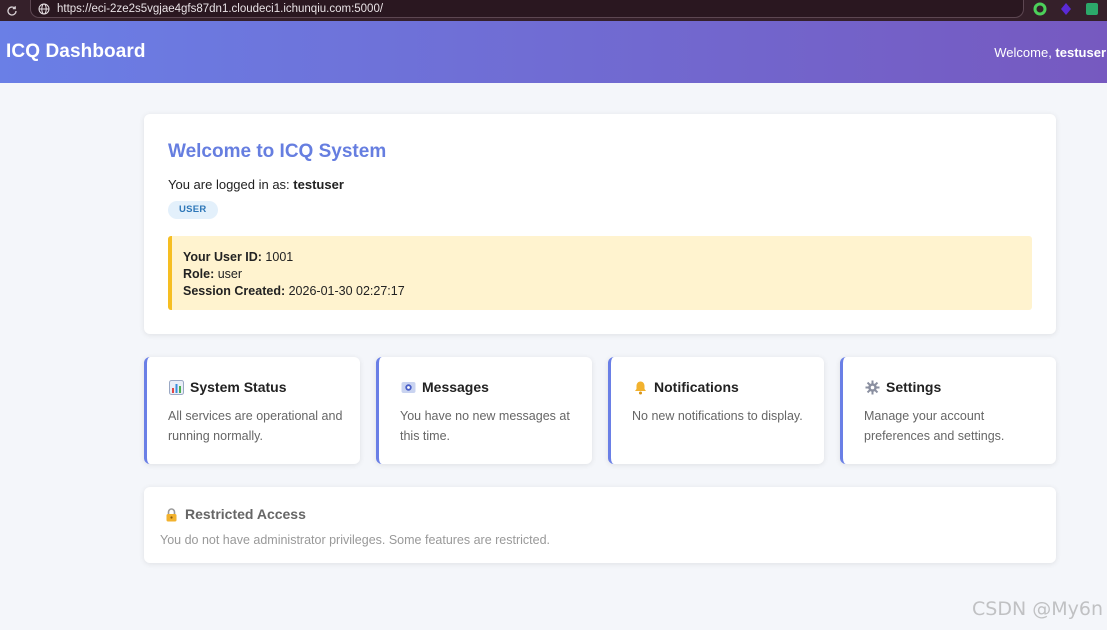 The image size is (1107, 630). I want to click on extension-icons, so click(1066, 9).